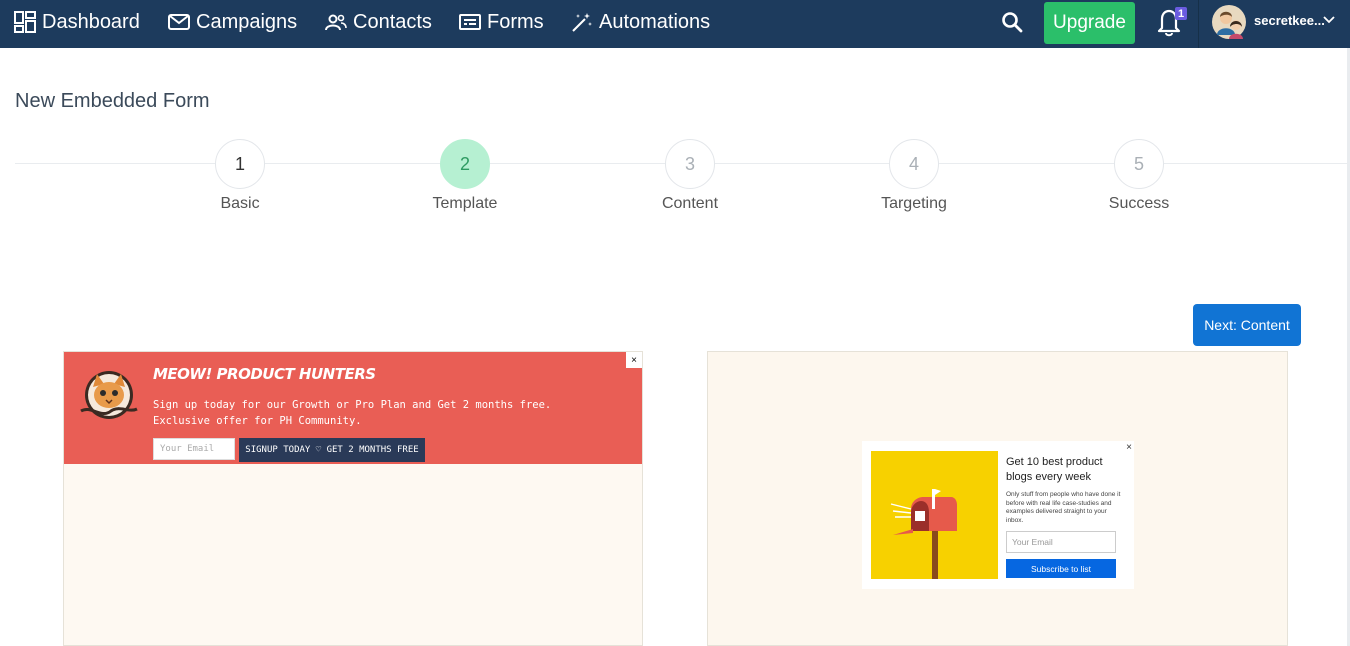 The width and height of the screenshot is (1350, 646). I want to click on nav-divider, so click(1198, 24).